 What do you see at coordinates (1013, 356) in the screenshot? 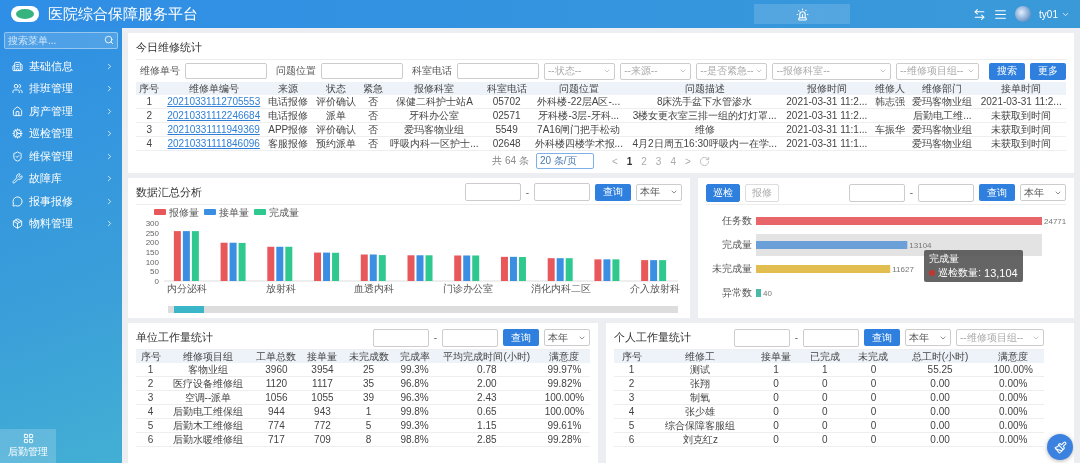
I see `column-header: 满意度` at bounding box center [1013, 356].